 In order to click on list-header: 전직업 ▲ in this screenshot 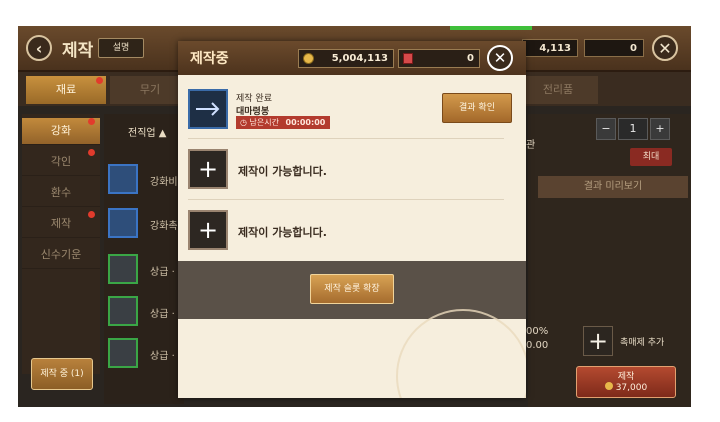, I will do `click(147, 133)`.